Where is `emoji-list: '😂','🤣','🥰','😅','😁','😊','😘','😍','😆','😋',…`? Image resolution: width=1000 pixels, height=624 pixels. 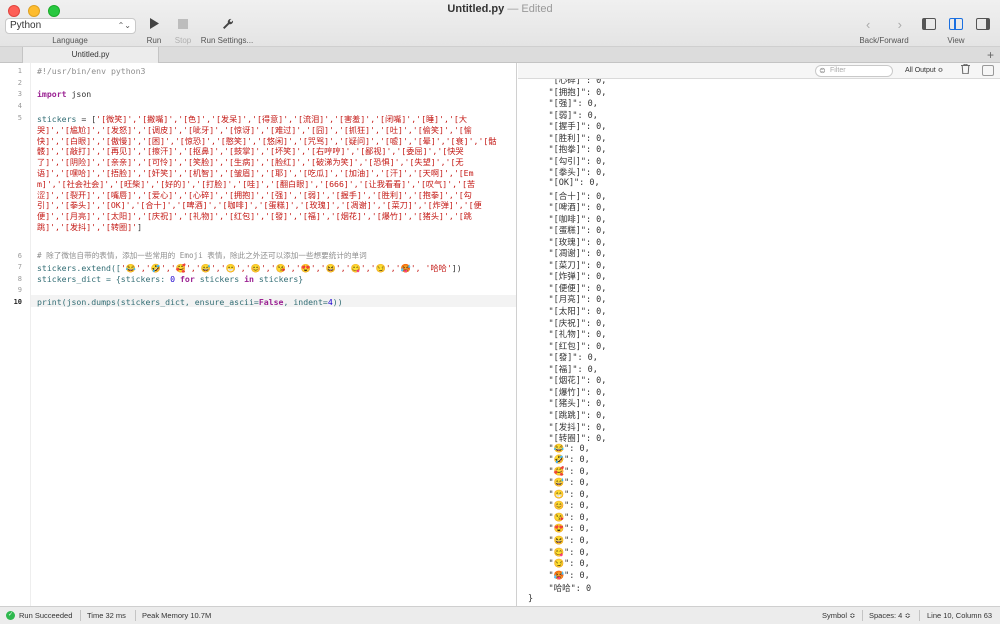
emoji-list: '😂','🤣','🥰','😅','😁','😊','😘','😍','😆','😋',… is located at coordinates (270, 268).